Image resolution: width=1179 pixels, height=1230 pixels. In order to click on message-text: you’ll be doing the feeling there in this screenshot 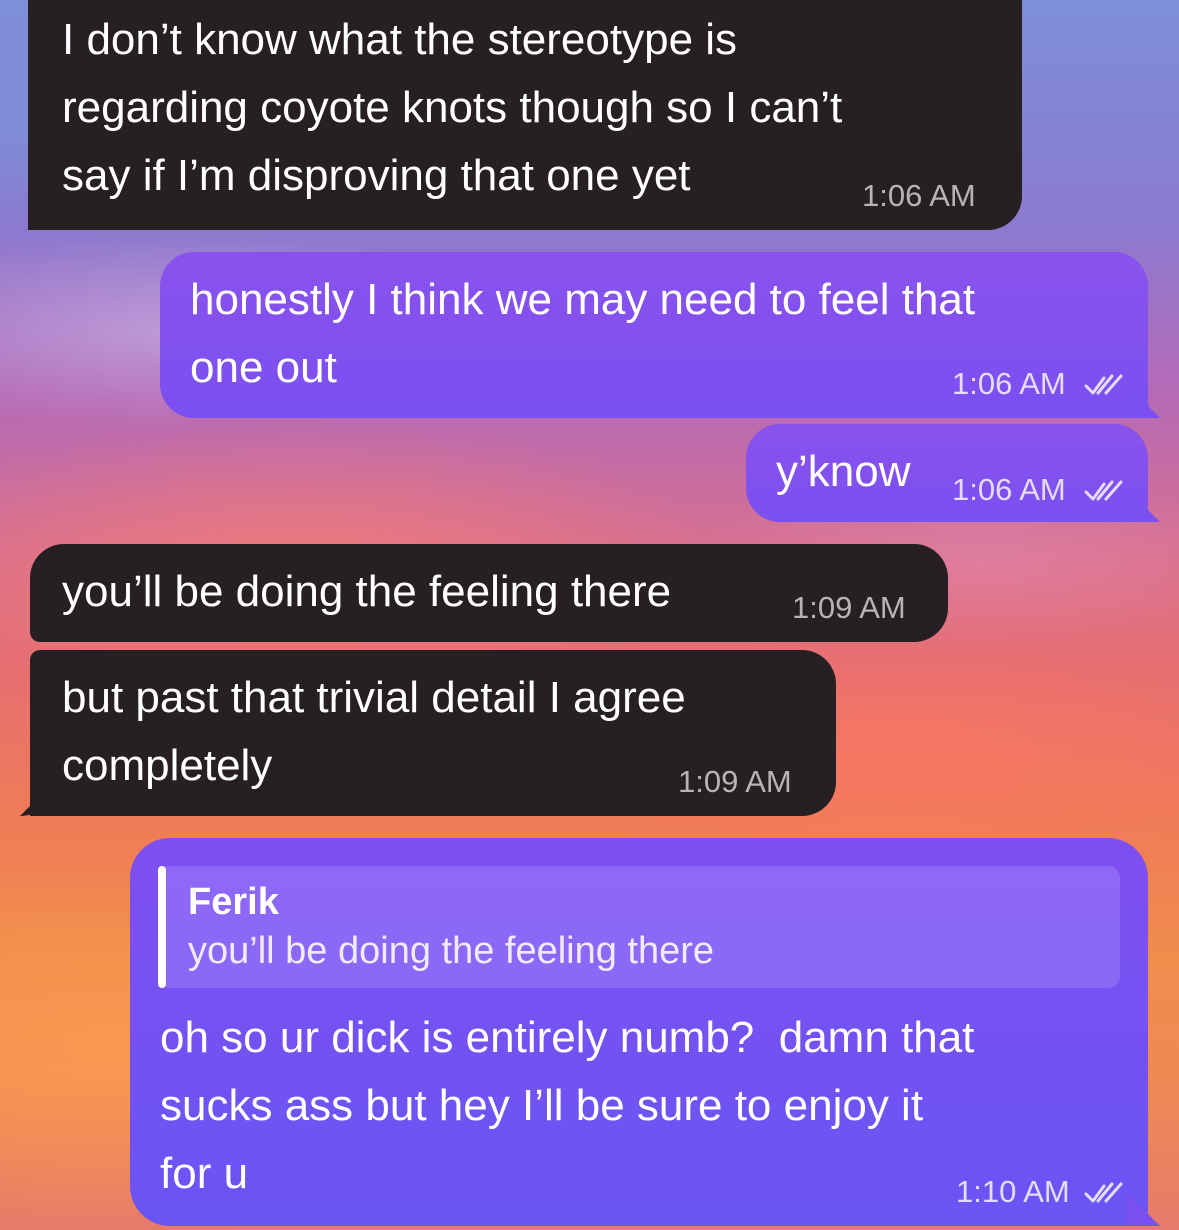, I will do `click(367, 591)`.